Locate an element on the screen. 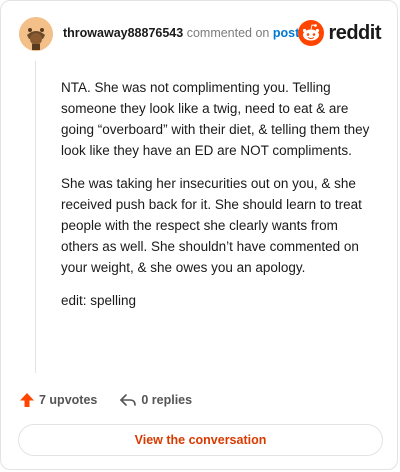 This screenshot has height=472, width=400. meta-verb: commented on is located at coordinates (228, 33).